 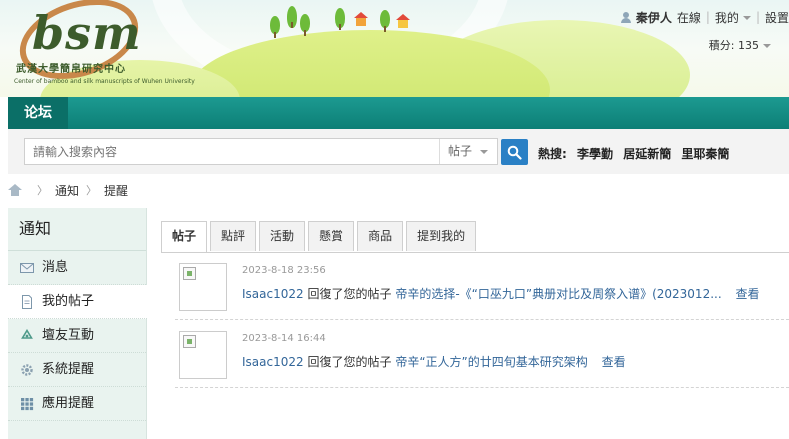 I want to click on sidebar-title: 通知, so click(x=77, y=229).